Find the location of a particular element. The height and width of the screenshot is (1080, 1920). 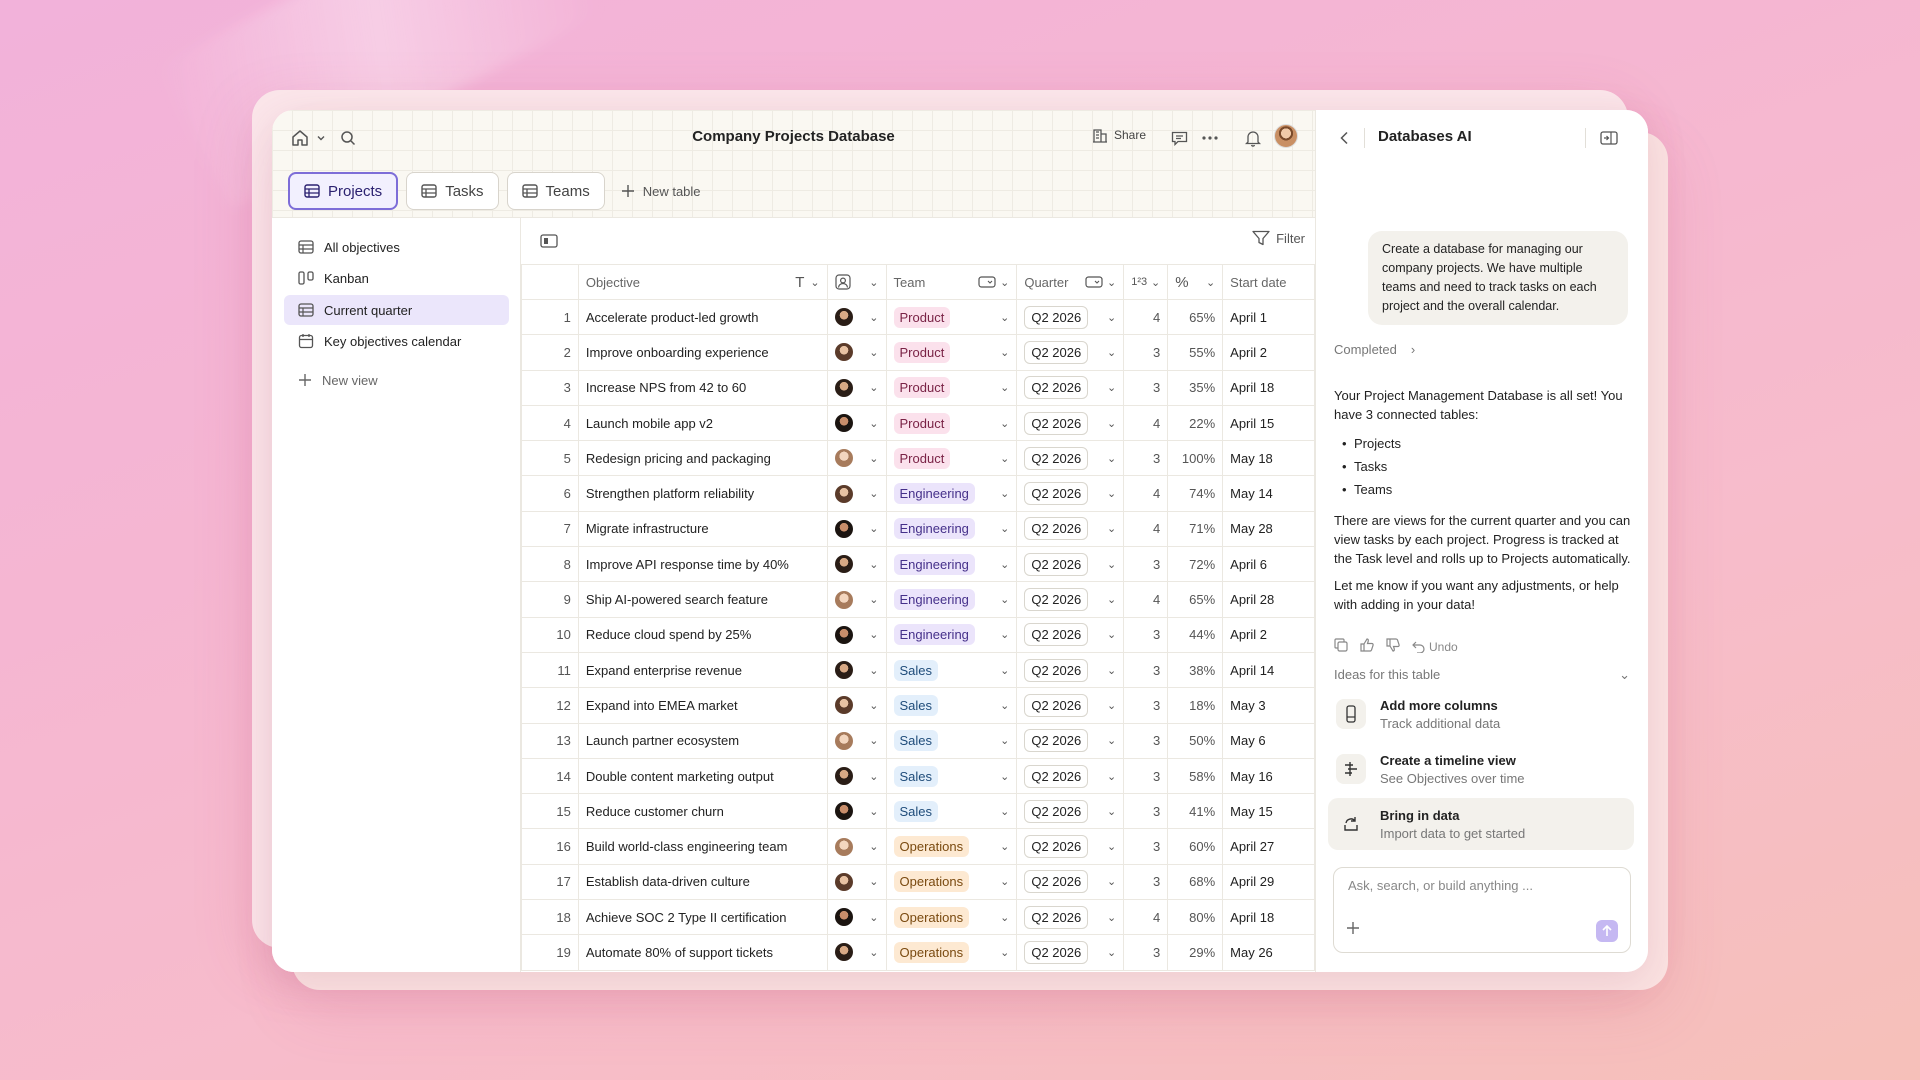

completed-toggle: Completed › is located at coordinates (1374, 349).